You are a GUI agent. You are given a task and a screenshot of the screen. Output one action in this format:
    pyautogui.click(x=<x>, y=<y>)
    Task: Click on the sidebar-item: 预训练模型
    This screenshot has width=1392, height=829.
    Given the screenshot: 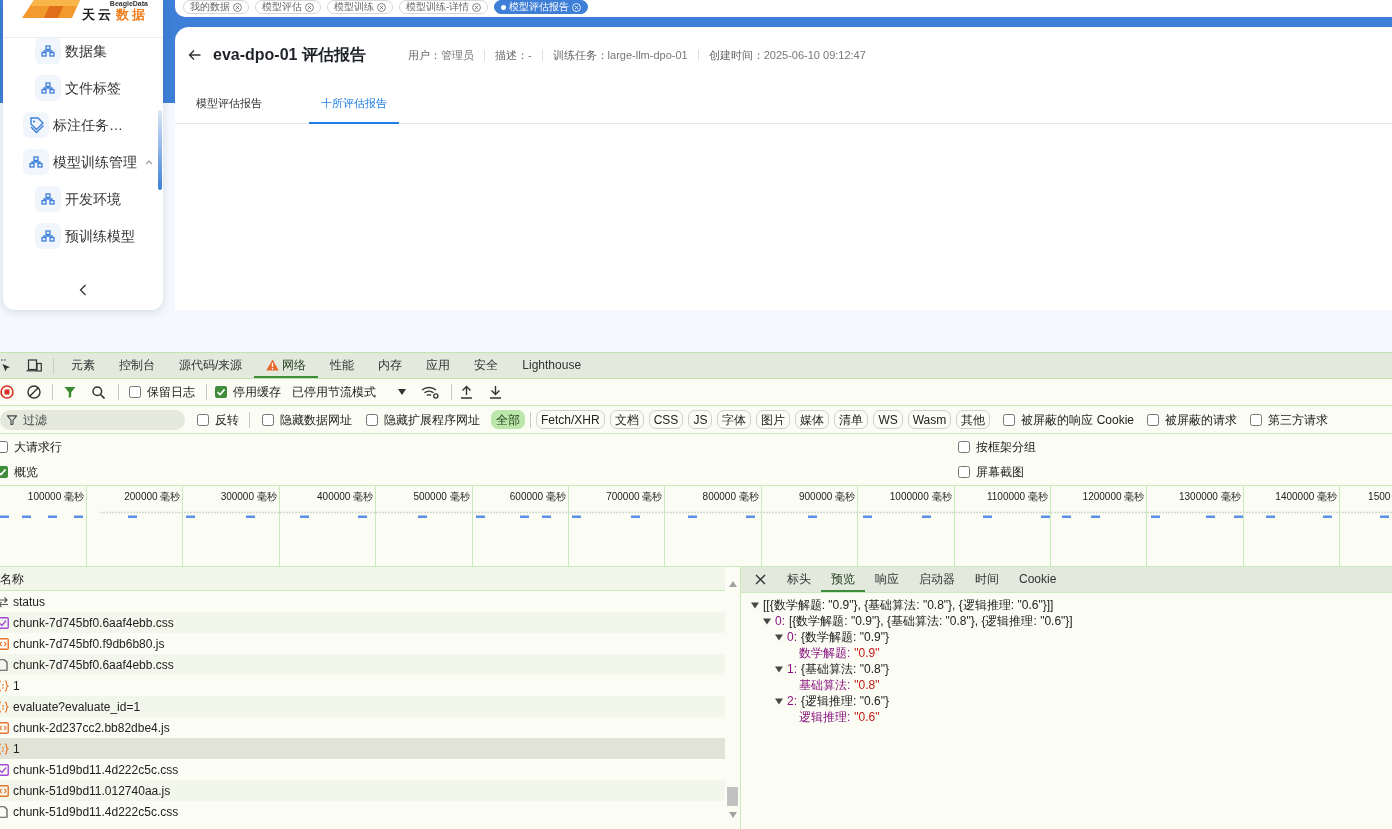 What is the action you would take?
    pyautogui.click(x=85, y=236)
    